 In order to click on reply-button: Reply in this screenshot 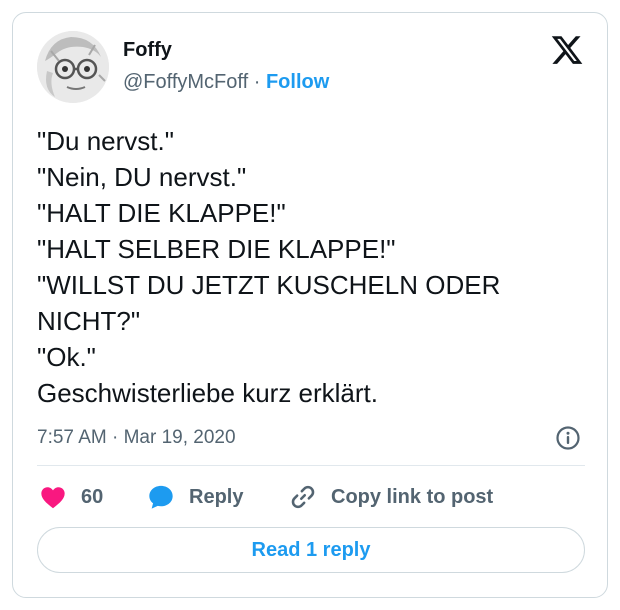, I will do `click(195, 497)`.